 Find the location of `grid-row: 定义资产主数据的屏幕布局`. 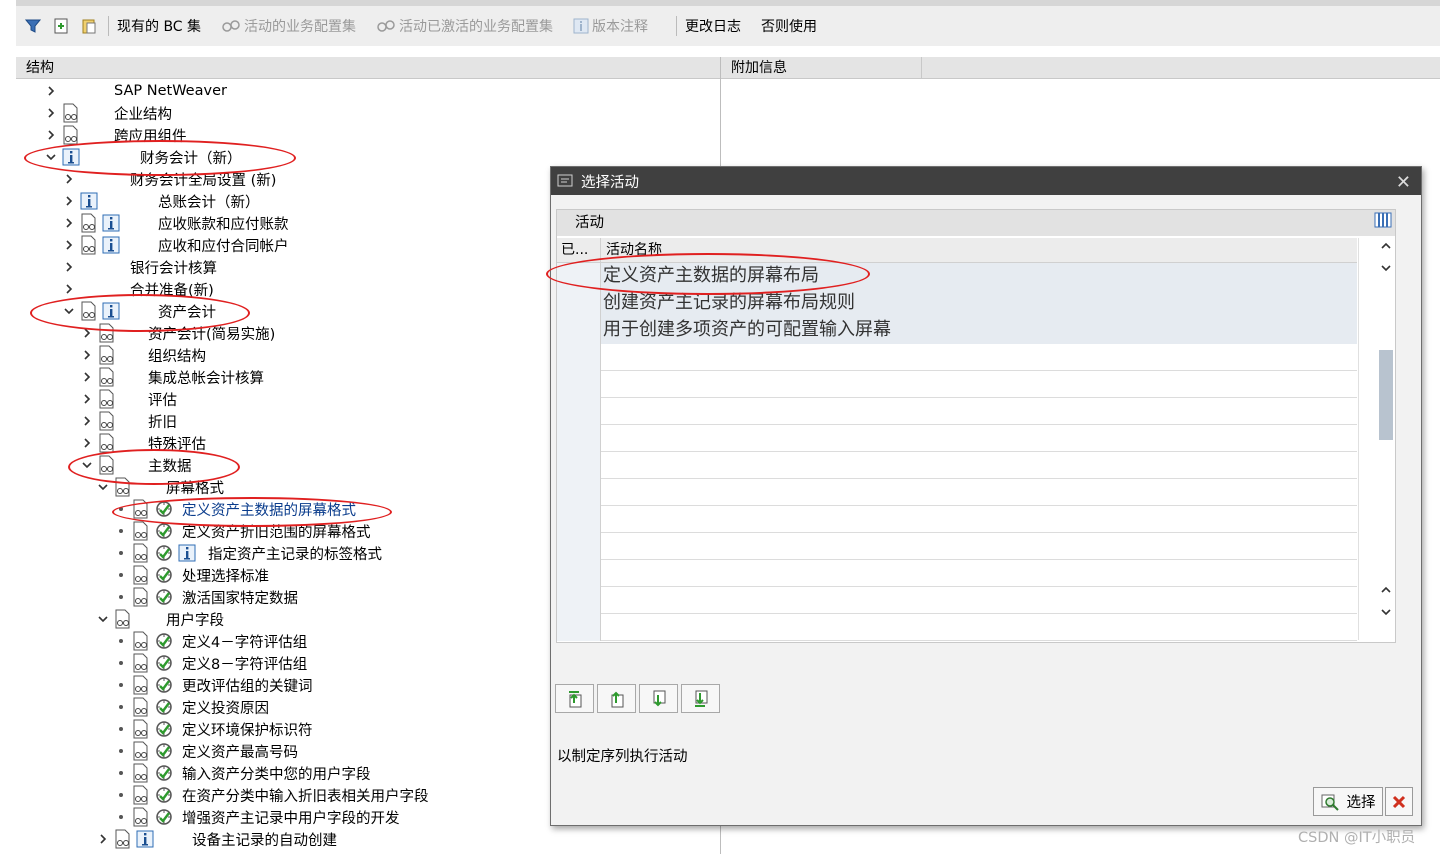

grid-row: 定义资产主数据的屏幕布局 is located at coordinates (957, 276).